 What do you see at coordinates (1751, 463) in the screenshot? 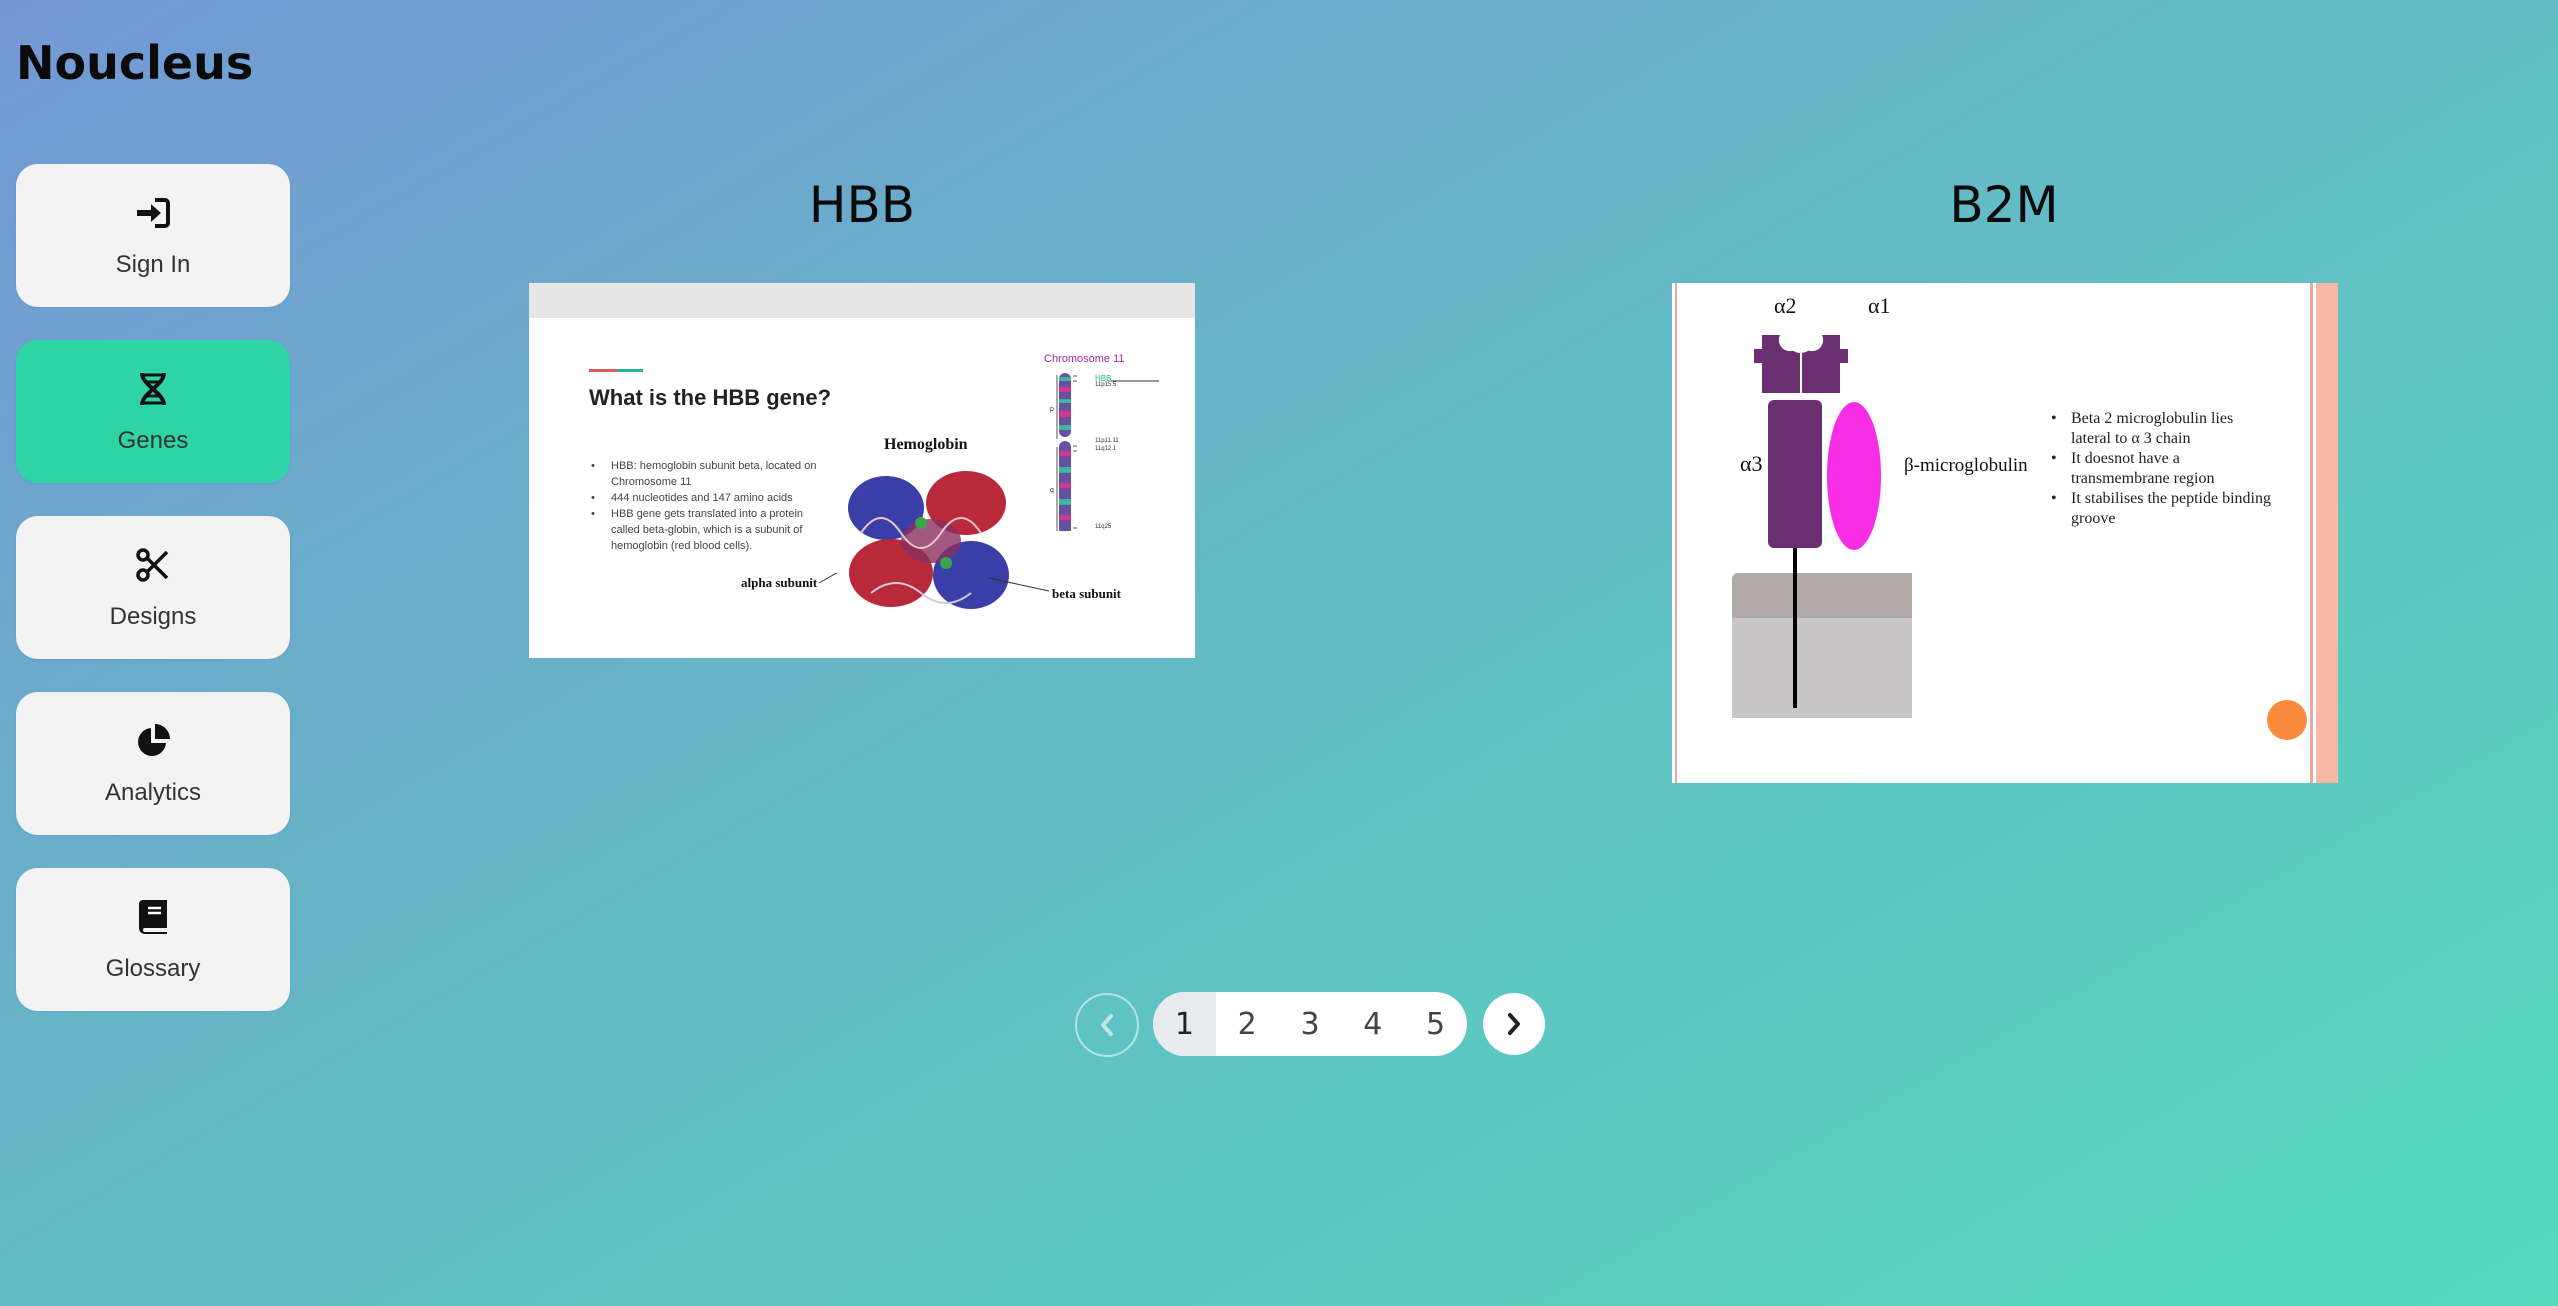
I see `alpha3-label: α3` at bounding box center [1751, 463].